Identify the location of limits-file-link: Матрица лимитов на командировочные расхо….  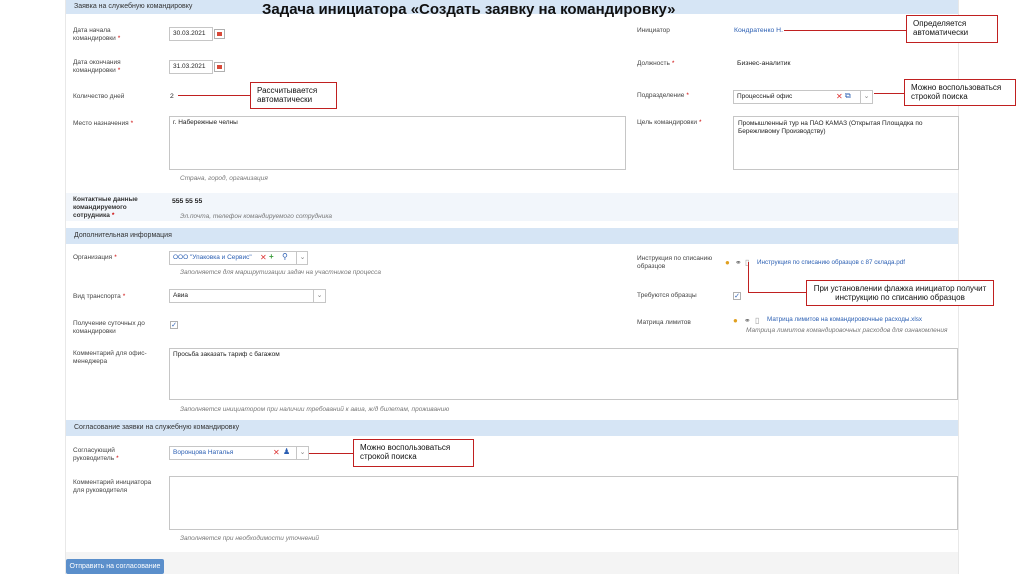
(844, 319).